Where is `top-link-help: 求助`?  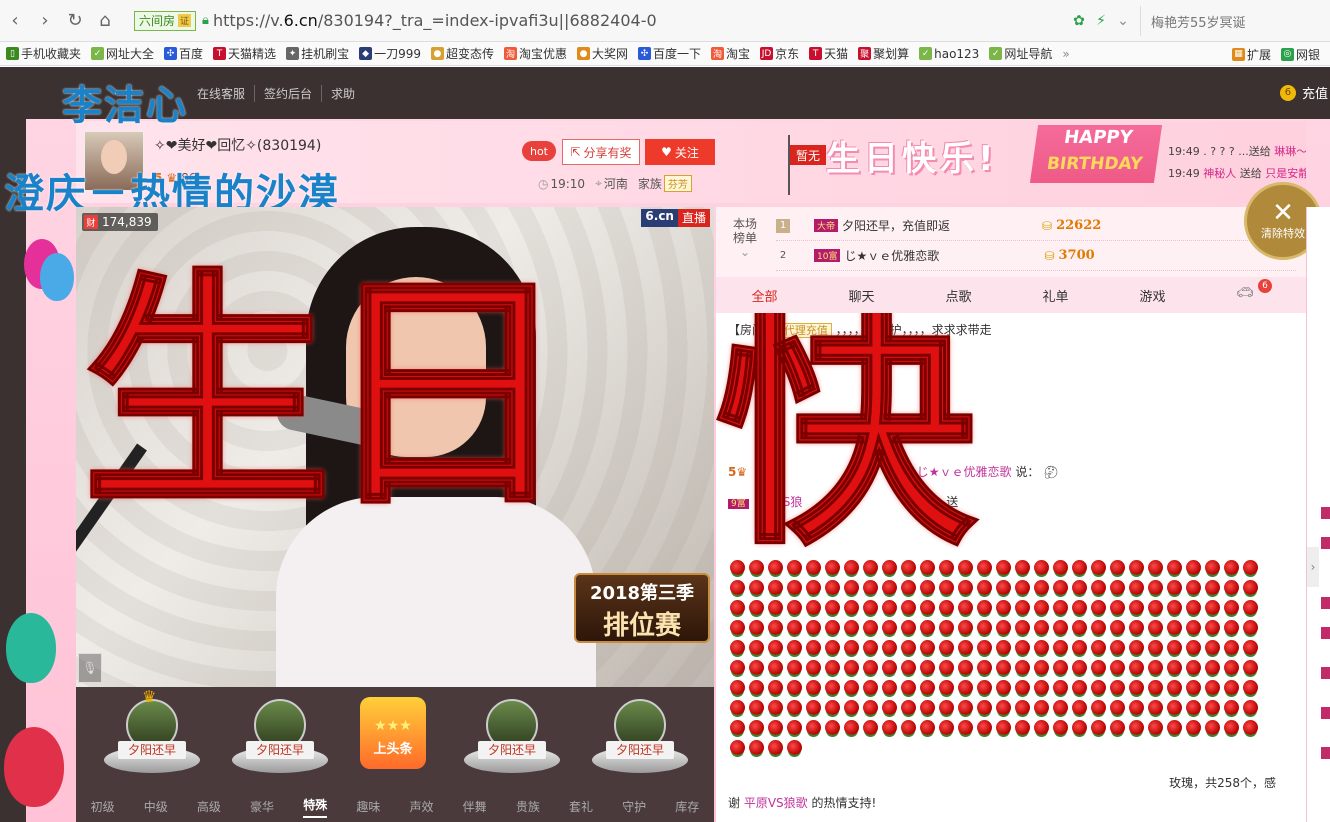 top-link-help: 求助 is located at coordinates (342, 93).